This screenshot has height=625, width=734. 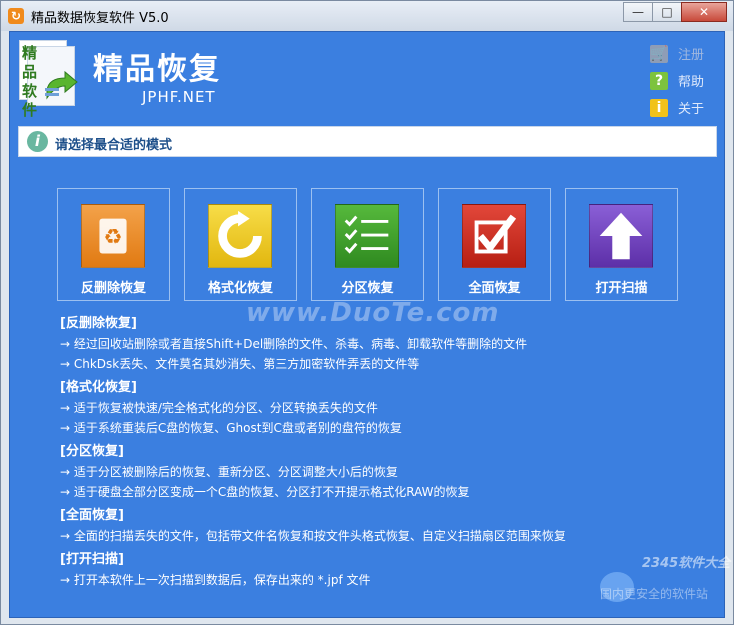 What do you see at coordinates (92, 515) in the screenshot?
I see `section-title: [全面恢复]` at bounding box center [92, 515].